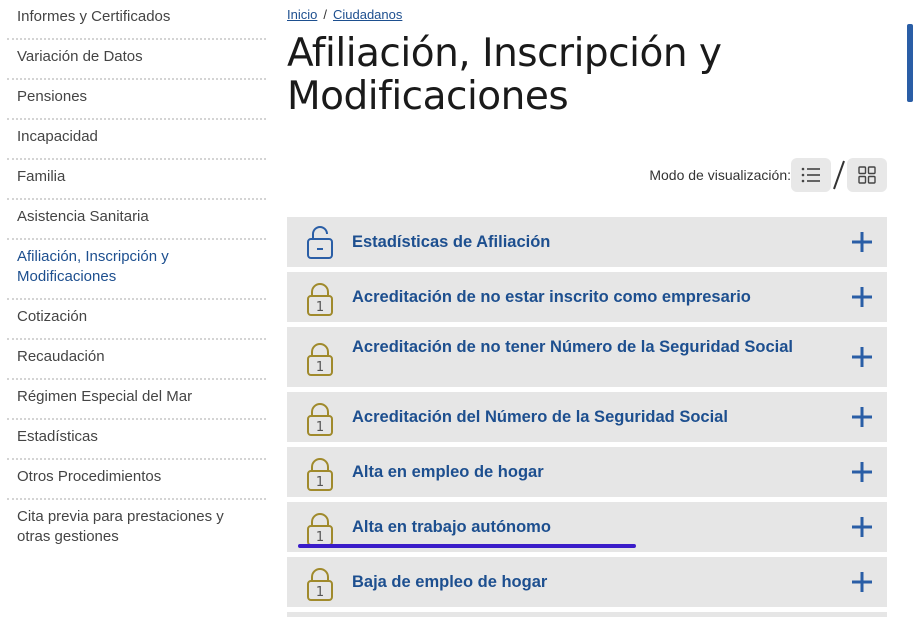  What do you see at coordinates (136, 220) in the screenshot?
I see `sidebar-item-asistencia-sanitaria: Asistencia Sanitaria` at bounding box center [136, 220].